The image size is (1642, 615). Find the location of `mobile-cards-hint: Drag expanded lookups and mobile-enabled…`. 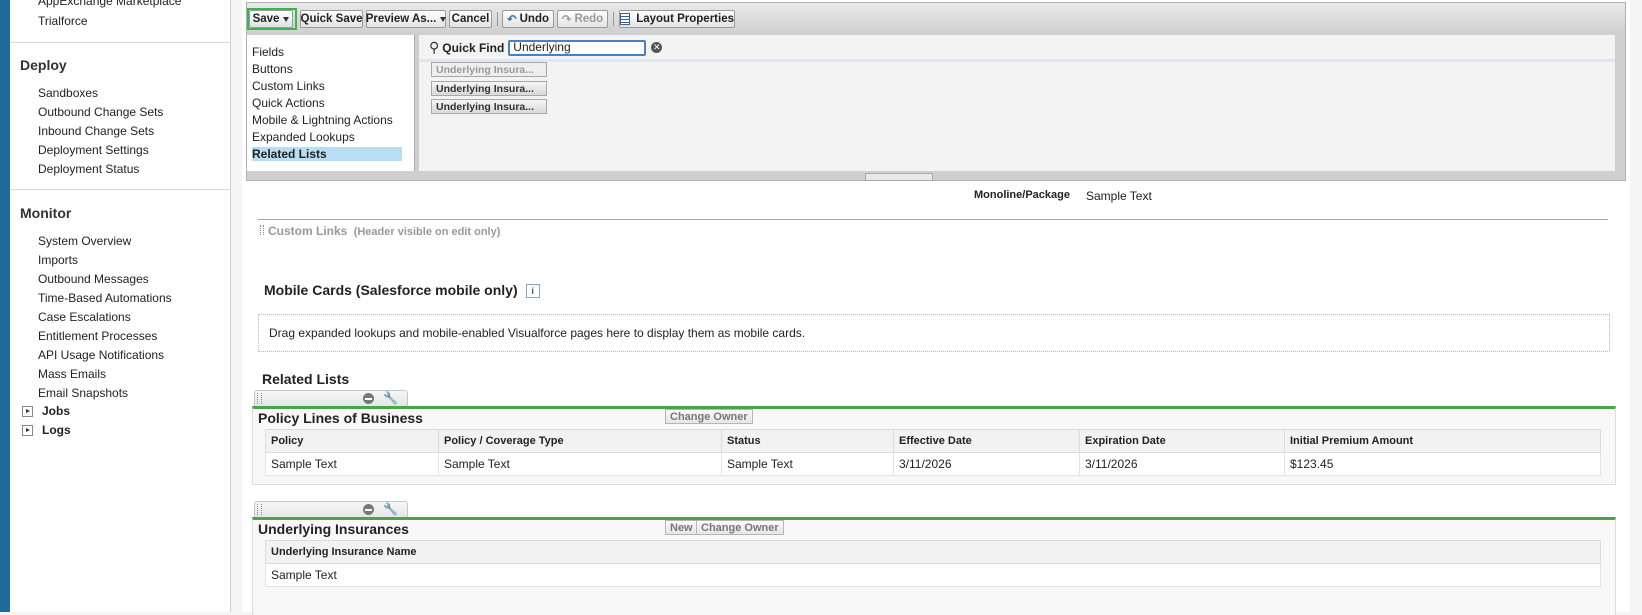

mobile-cards-hint: Drag expanded lookups and mobile-enabled… is located at coordinates (537, 333).